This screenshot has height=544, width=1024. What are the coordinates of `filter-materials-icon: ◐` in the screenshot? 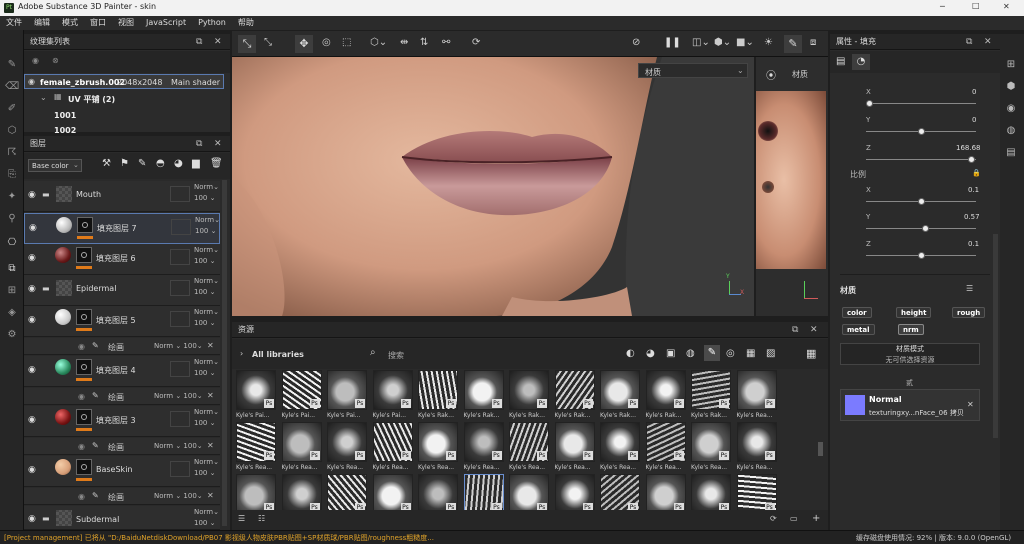 It's located at (630, 353).